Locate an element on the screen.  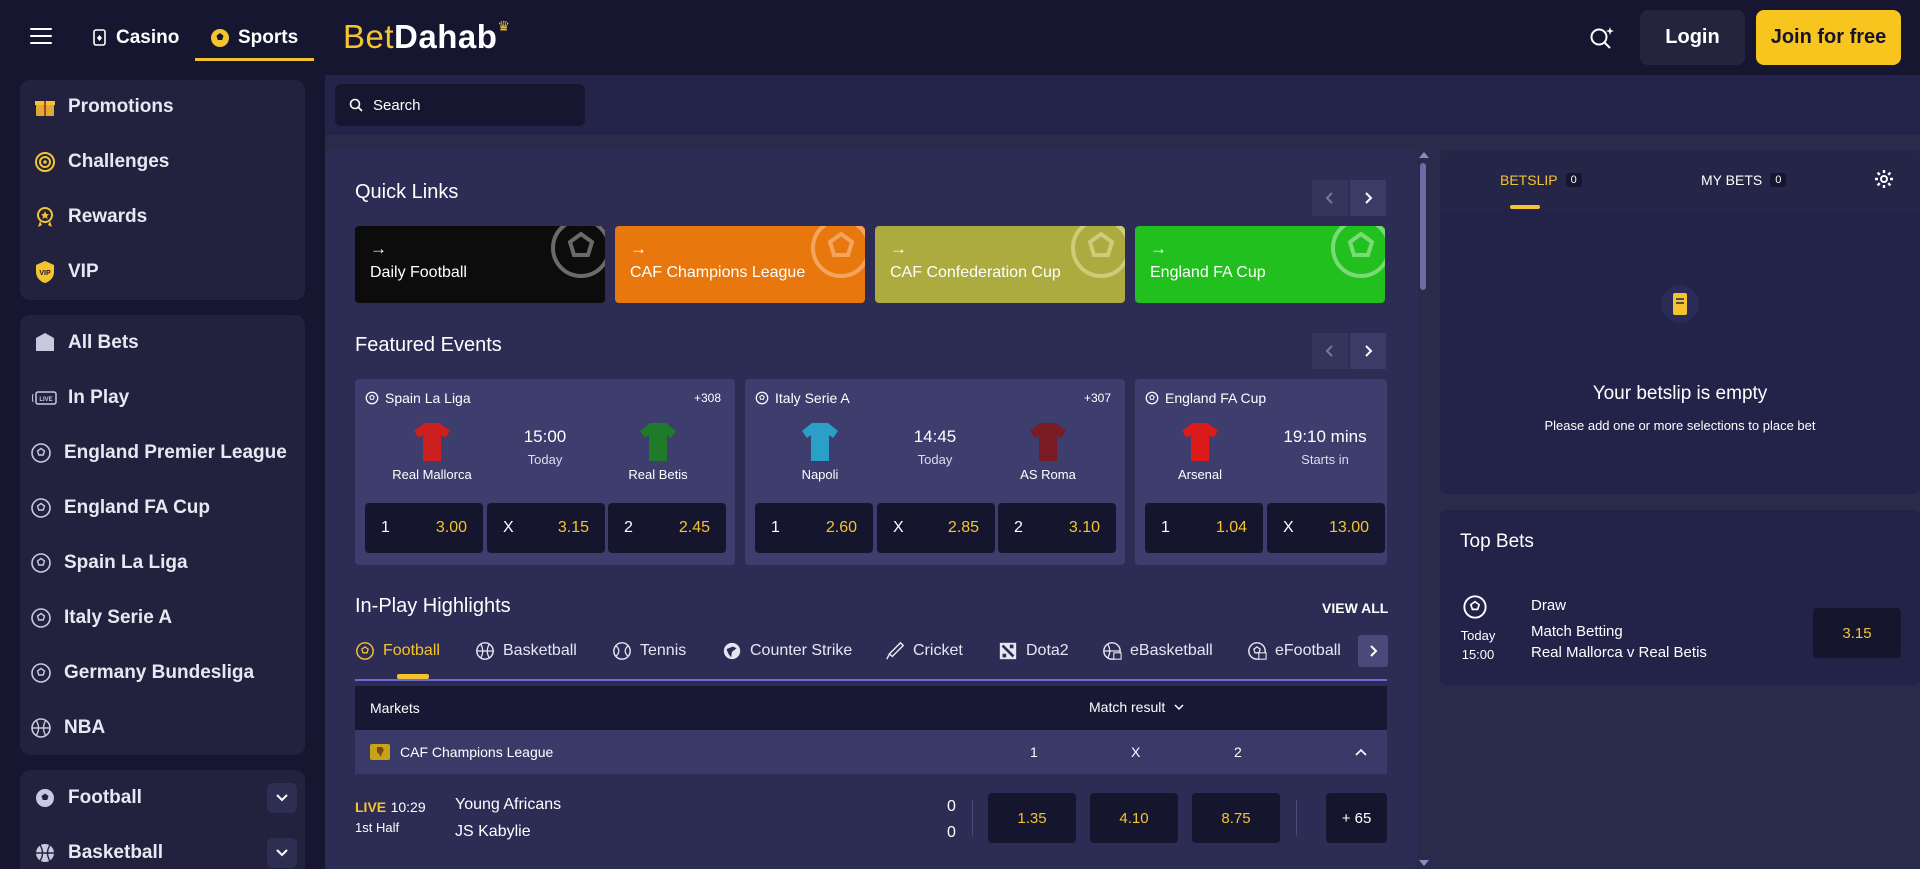
award-icon is located at coordinates (45, 217).